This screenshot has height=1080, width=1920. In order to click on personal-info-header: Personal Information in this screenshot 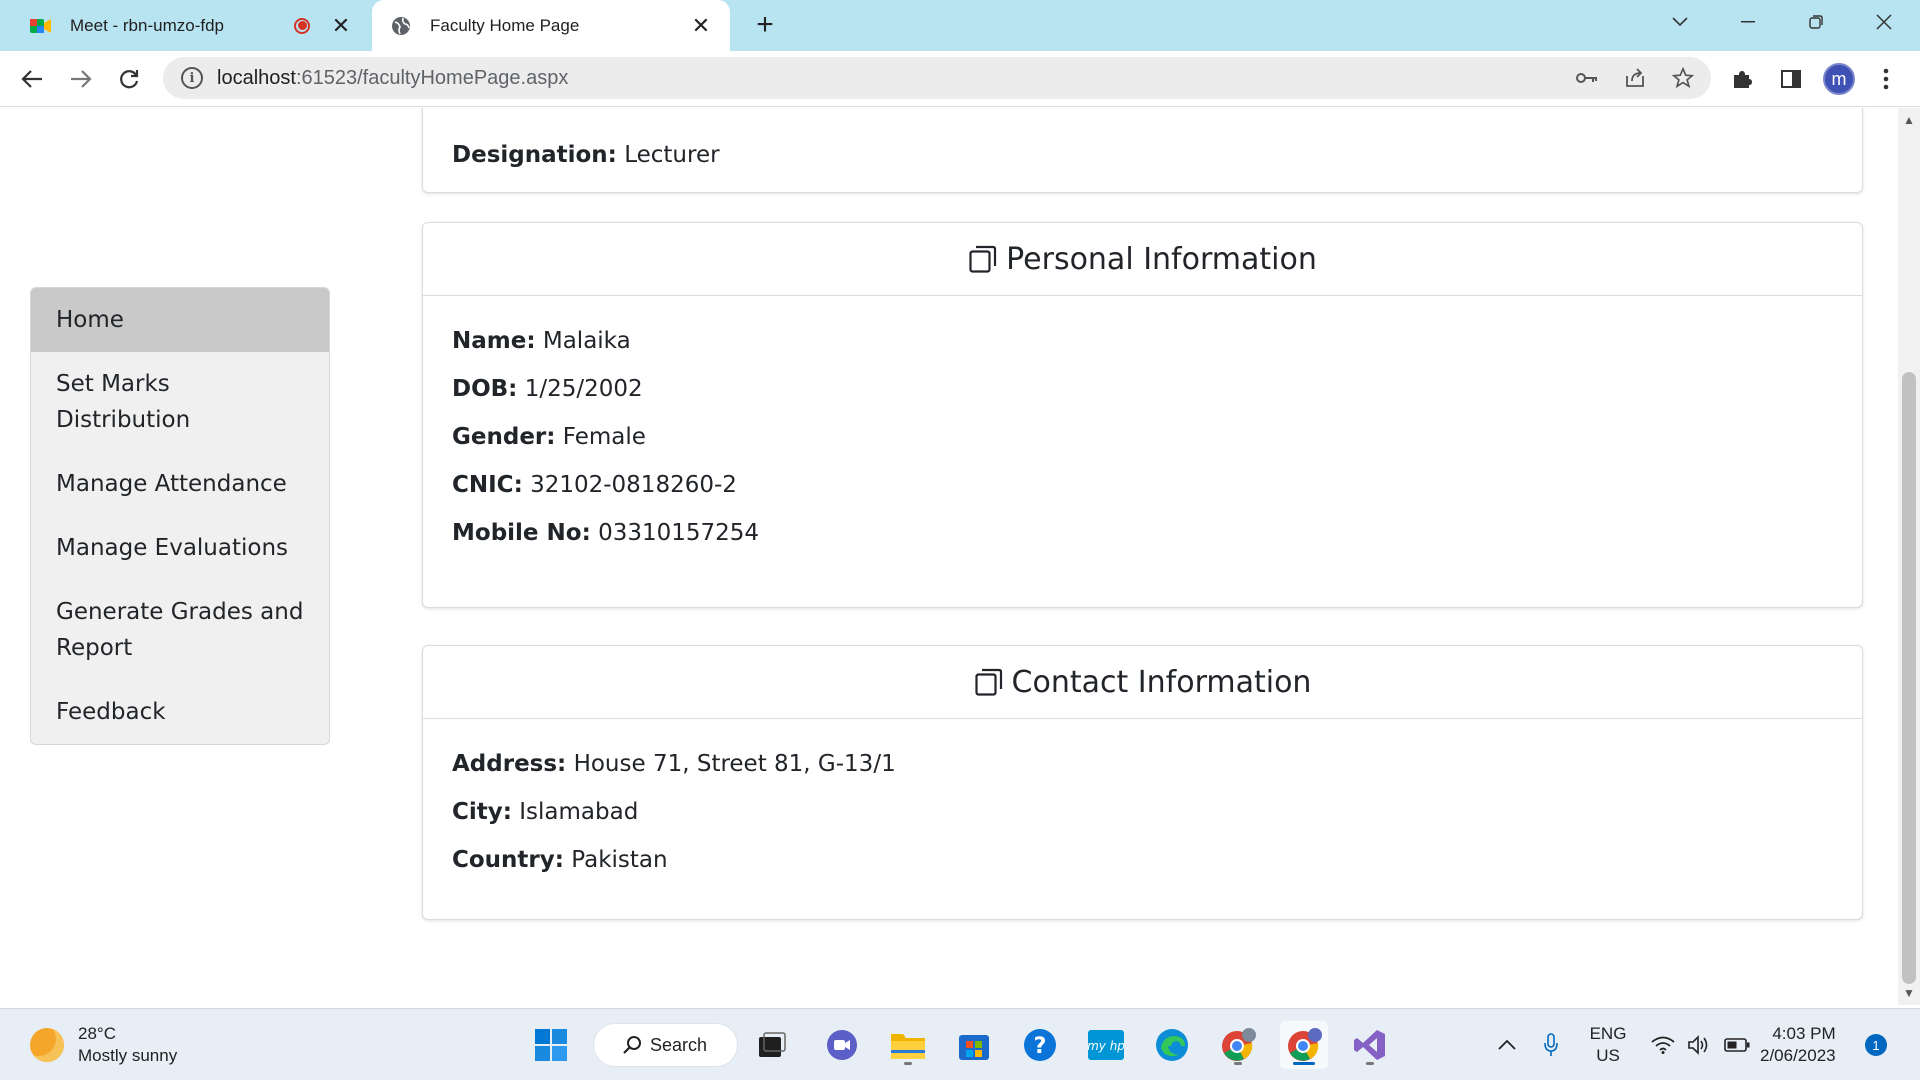, I will do `click(1142, 259)`.